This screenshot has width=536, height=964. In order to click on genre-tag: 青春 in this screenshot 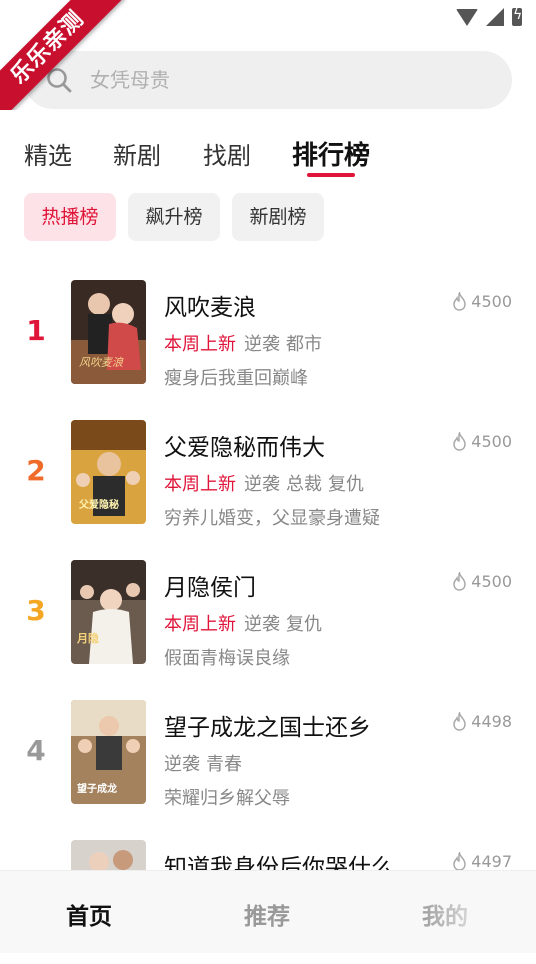, I will do `click(224, 764)`.